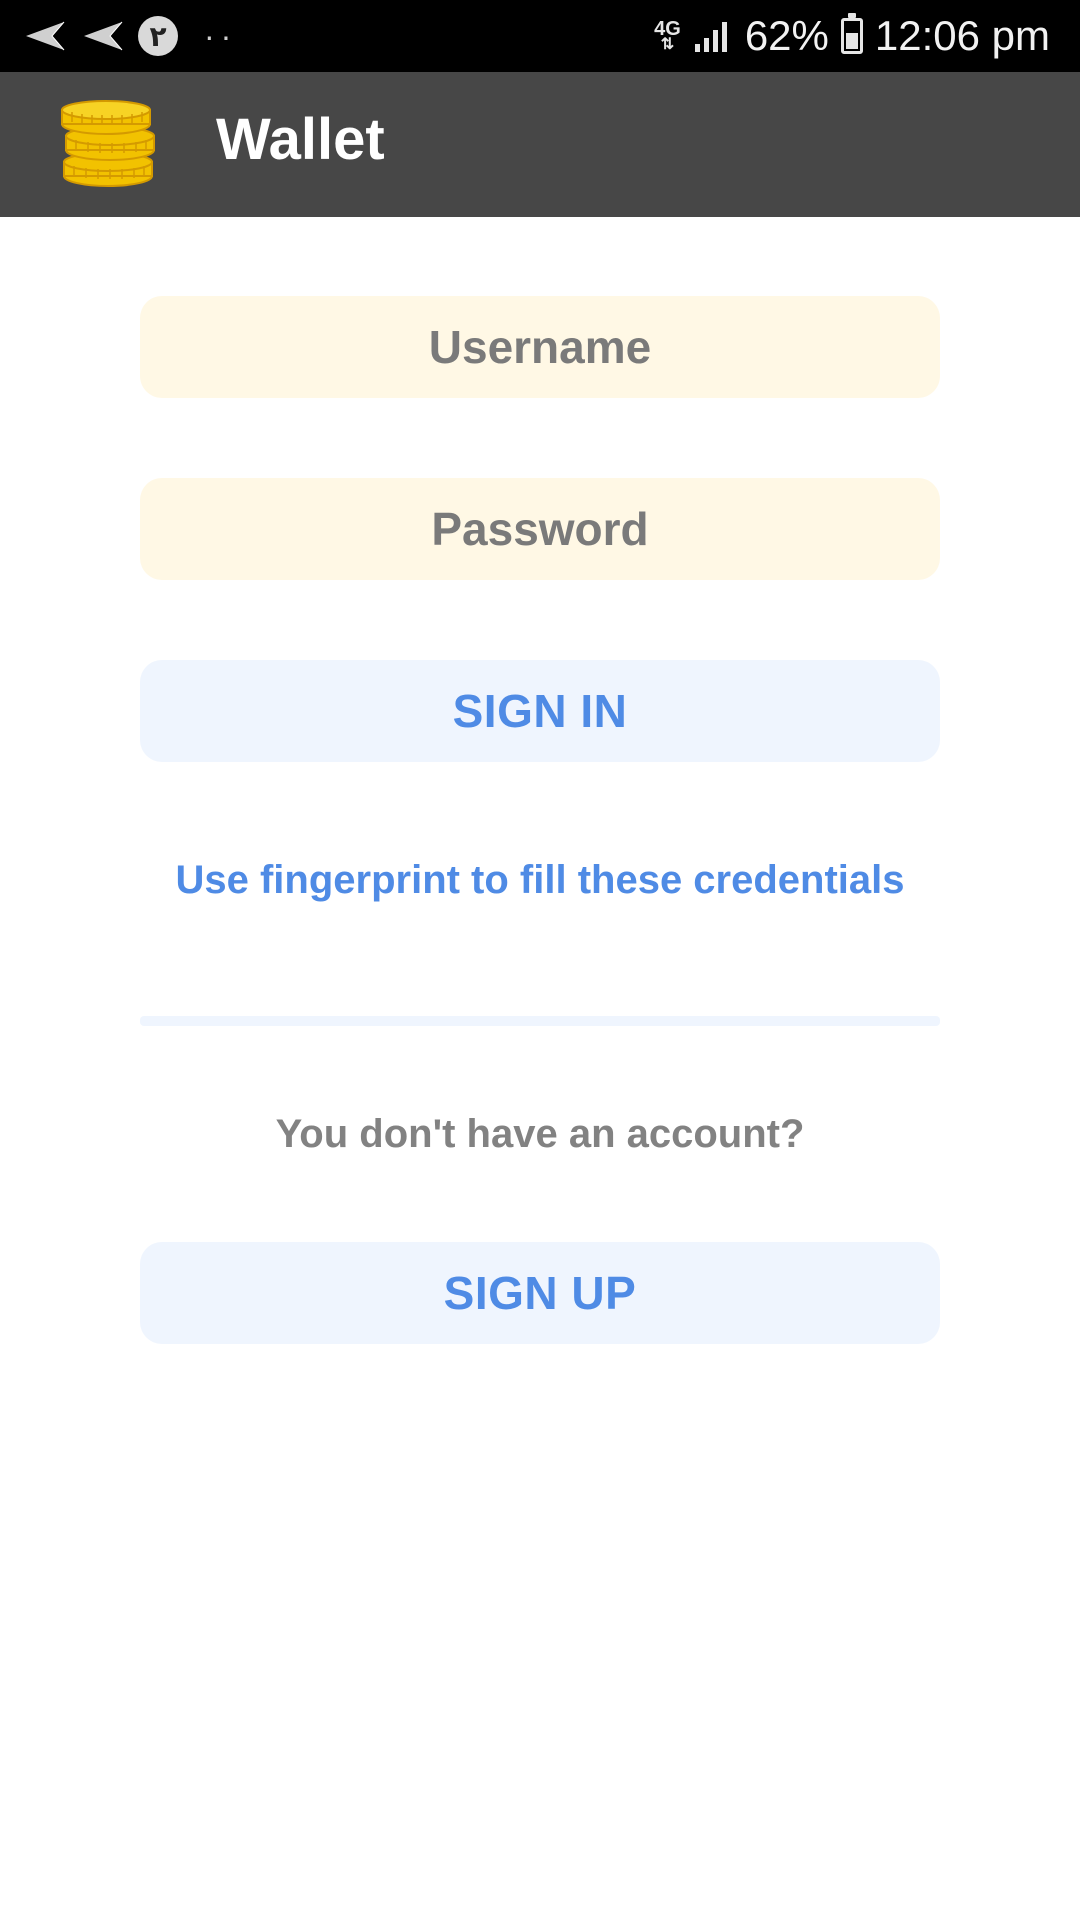 The image size is (1080, 1920). Describe the element at coordinates (158, 36) in the screenshot. I see `notification-badge: ٢` at that location.